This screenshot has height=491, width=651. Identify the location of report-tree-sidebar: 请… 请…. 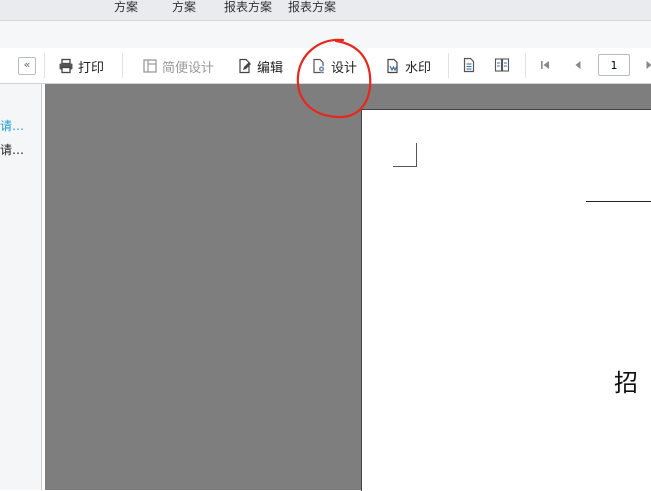
(21, 287).